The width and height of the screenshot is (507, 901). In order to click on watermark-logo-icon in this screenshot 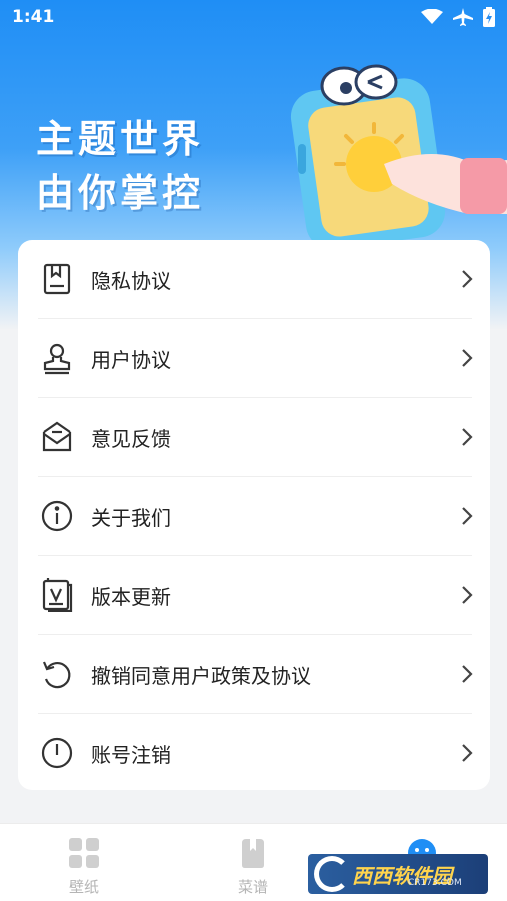, I will do `click(332, 874)`.